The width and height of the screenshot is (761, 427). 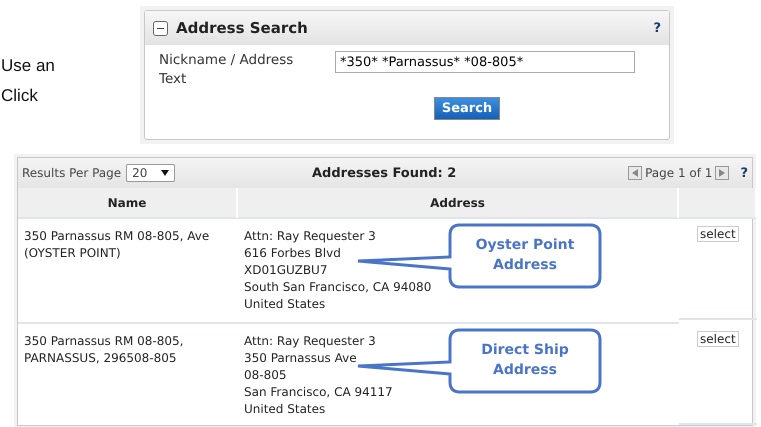 What do you see at coordinates (117, 244) in the screenshot?
I see `name-cell: 350 Parnassus RM 08-805, Ave (OYSTER POINT)` at bounding box center [117, 244].